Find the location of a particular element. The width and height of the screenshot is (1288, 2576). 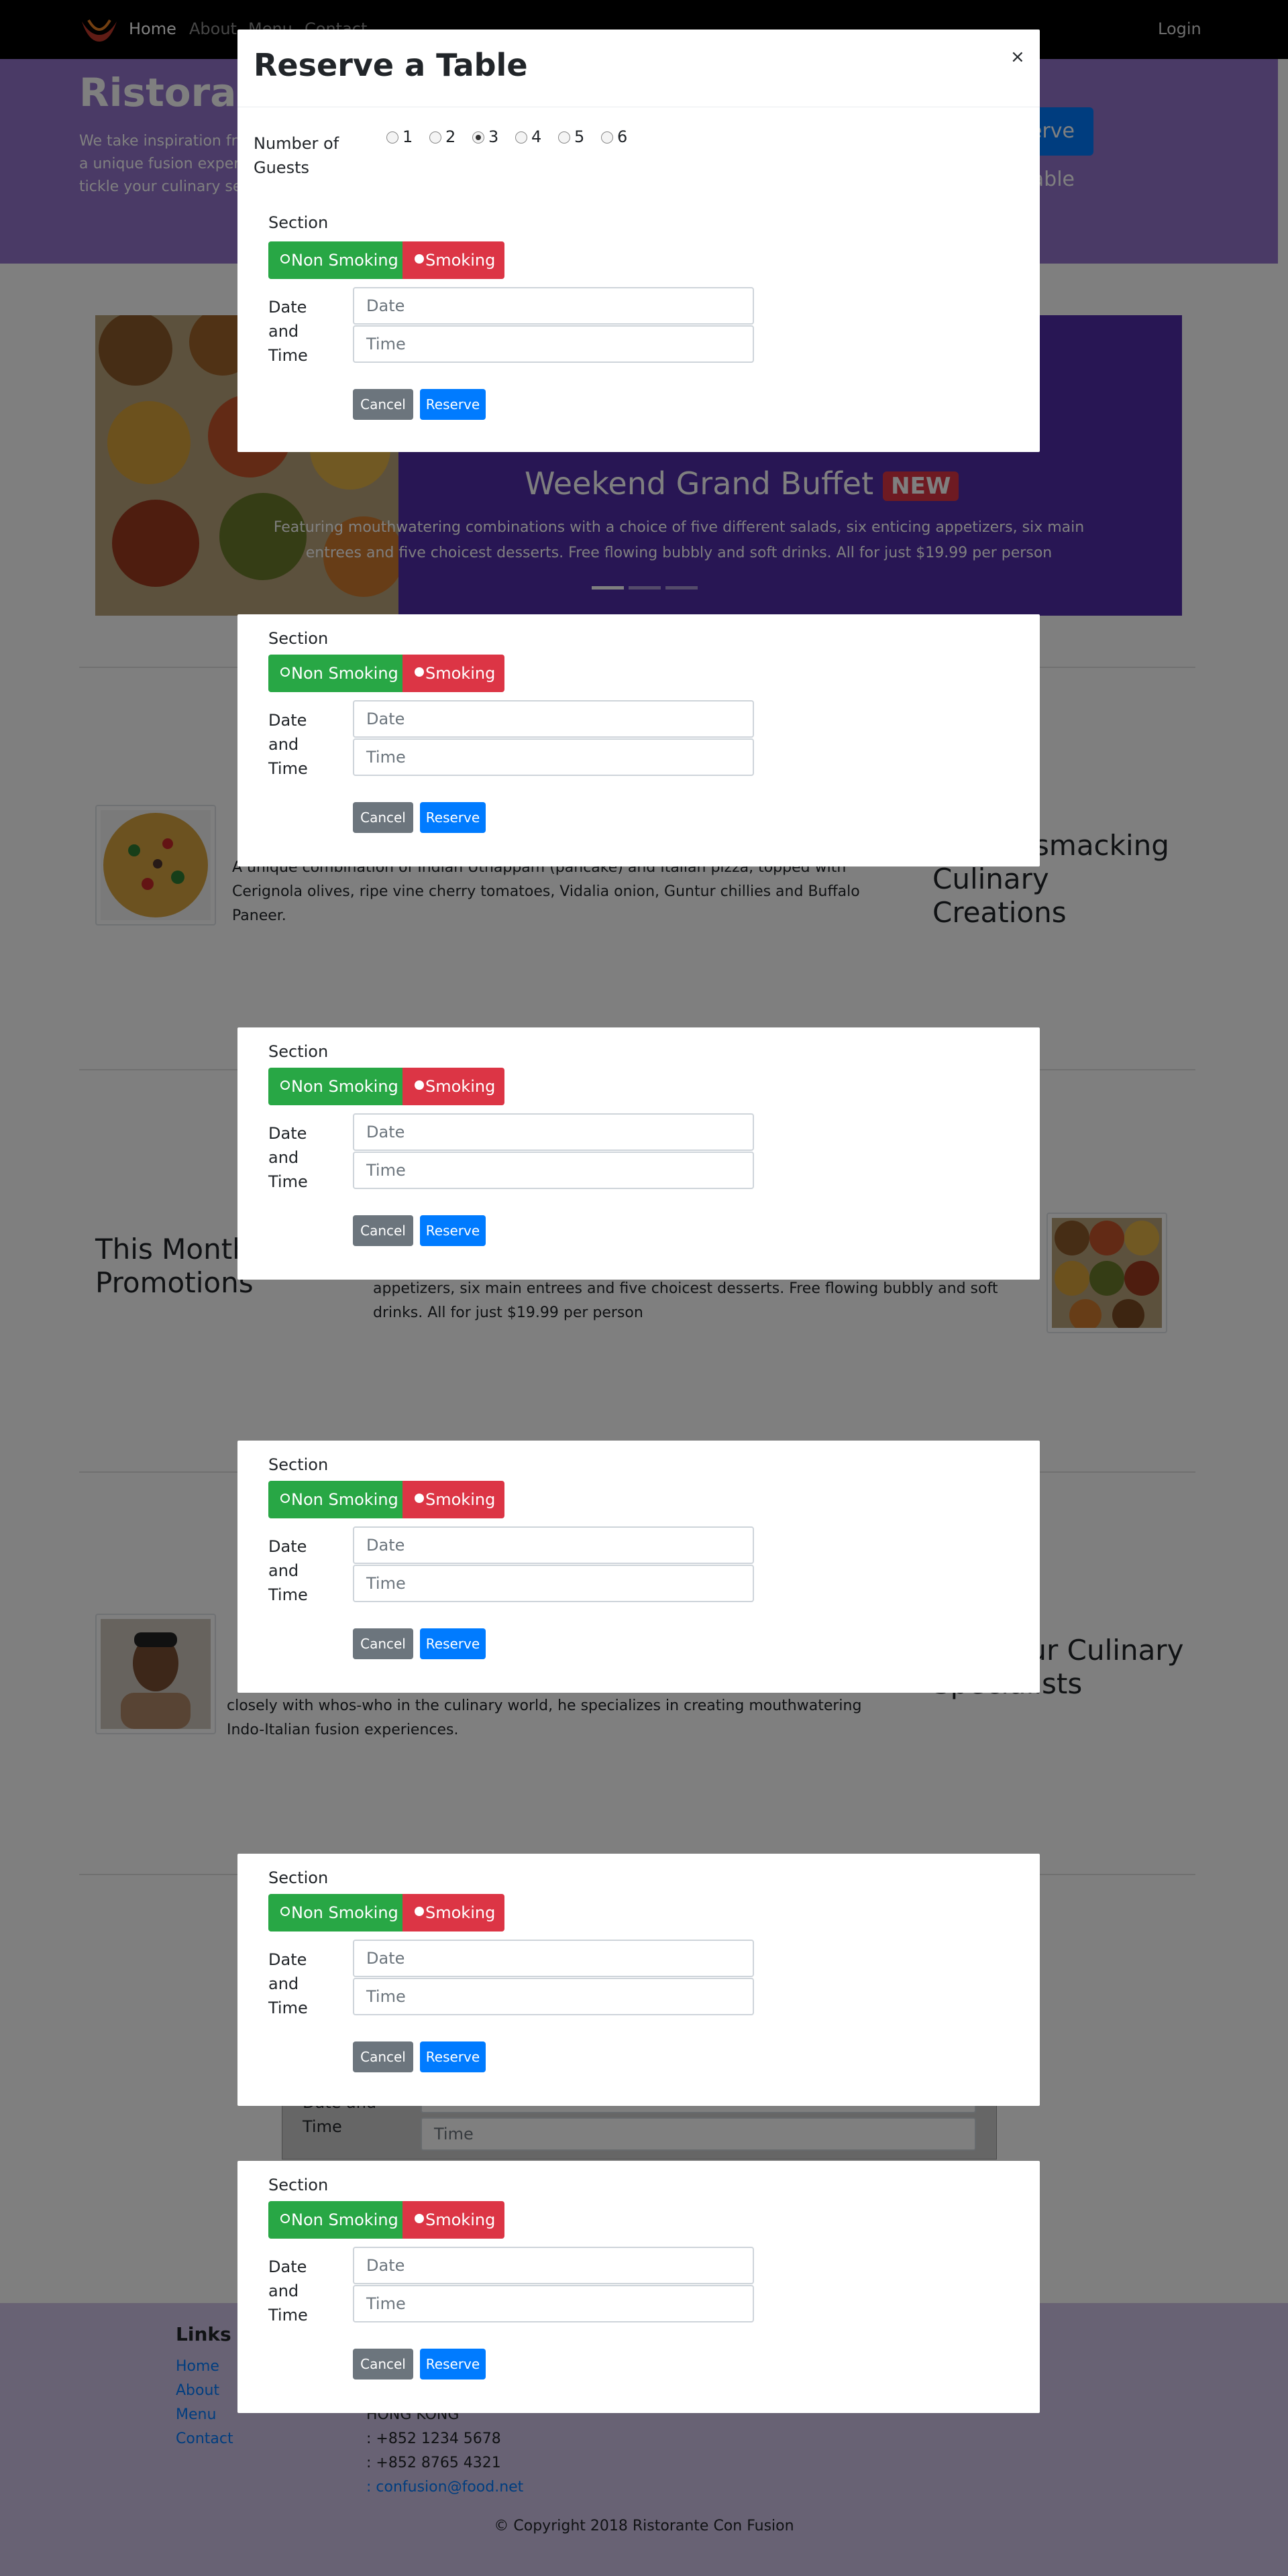

guest-option-5: 5 is located at coordinates (571, 136).